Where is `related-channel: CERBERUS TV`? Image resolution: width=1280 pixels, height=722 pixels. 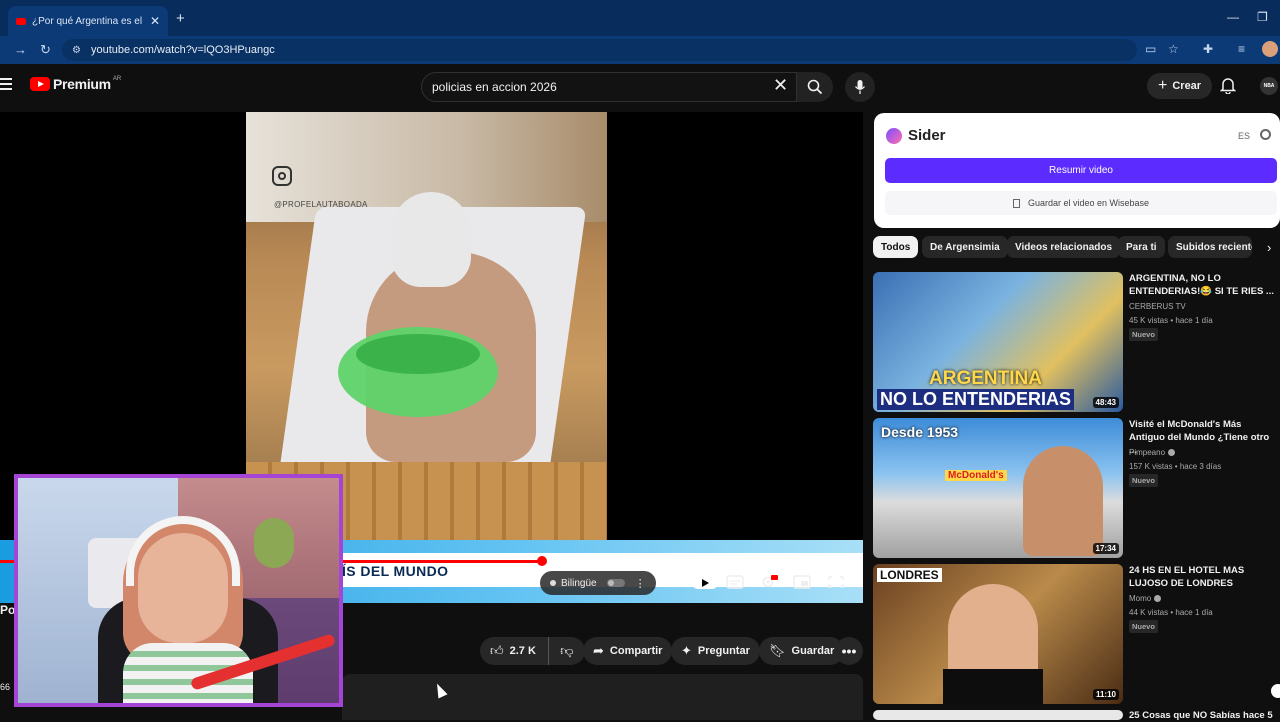
related-channel: CERBERUS TV is located at coordinates (1157, 306).